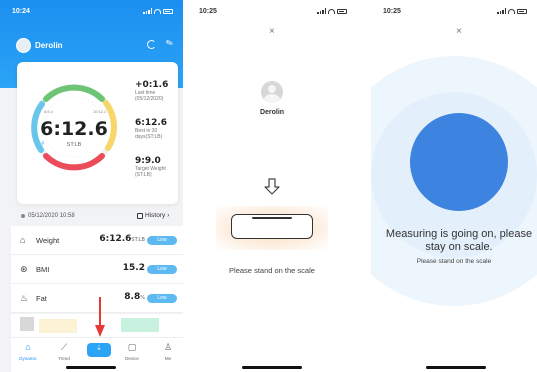  Describe the element at coordinates (149, 96) in the screenshot. I see `stat-label: Last time (05/12/2020)` at that location.